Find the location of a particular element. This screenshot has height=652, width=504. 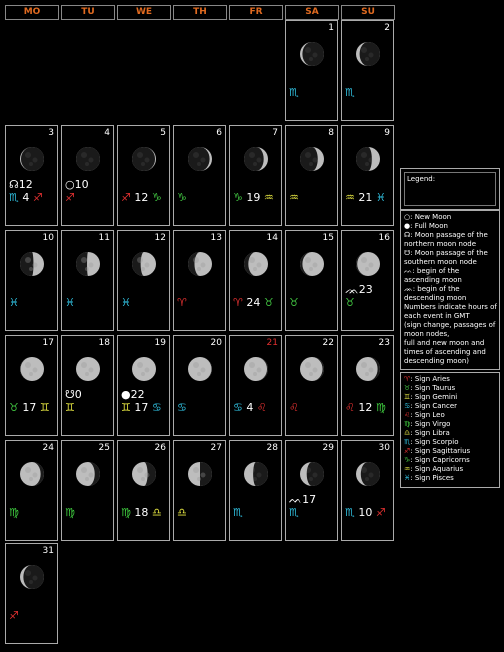

zodiac-sign-line: ♌ is located at coordinates (294, 407).